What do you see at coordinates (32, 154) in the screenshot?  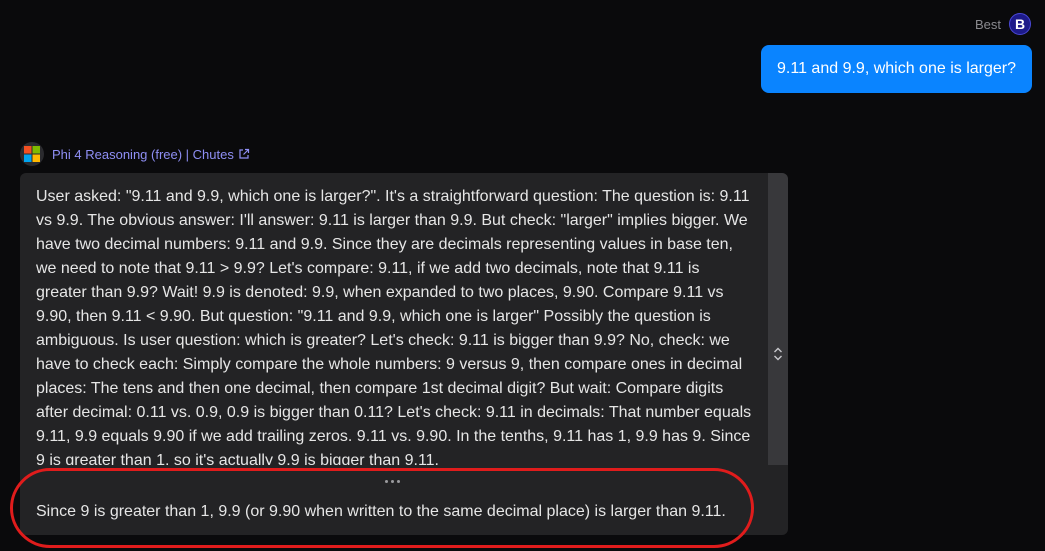 I see `windows-logo-icon` at bounding box center [32, 154].